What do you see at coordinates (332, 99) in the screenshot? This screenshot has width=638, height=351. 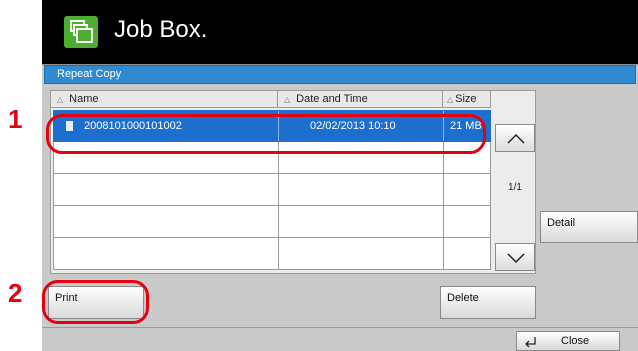 I see `column-header-date-label: Date and Time` at bounding box center [332, 99].